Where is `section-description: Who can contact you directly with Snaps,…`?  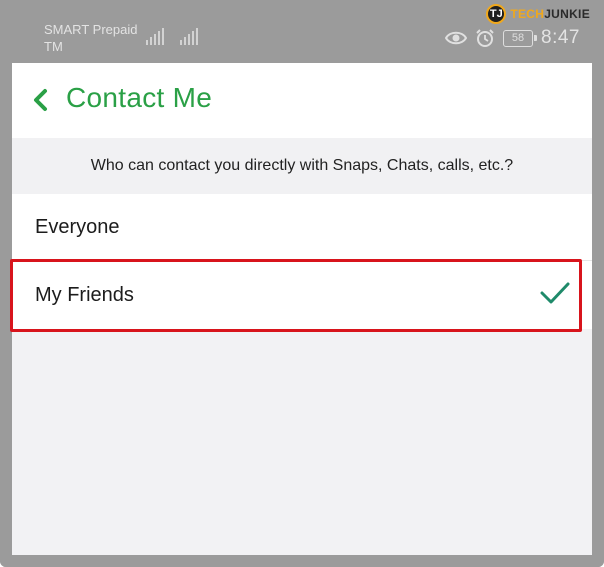
section-description: Who can contact you directly with Snaps,… is located at coordinates (302, 166).